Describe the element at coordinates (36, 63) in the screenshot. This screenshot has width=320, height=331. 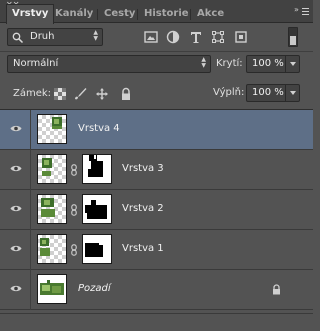
I see `blend-mode-label: Normální` at that location.